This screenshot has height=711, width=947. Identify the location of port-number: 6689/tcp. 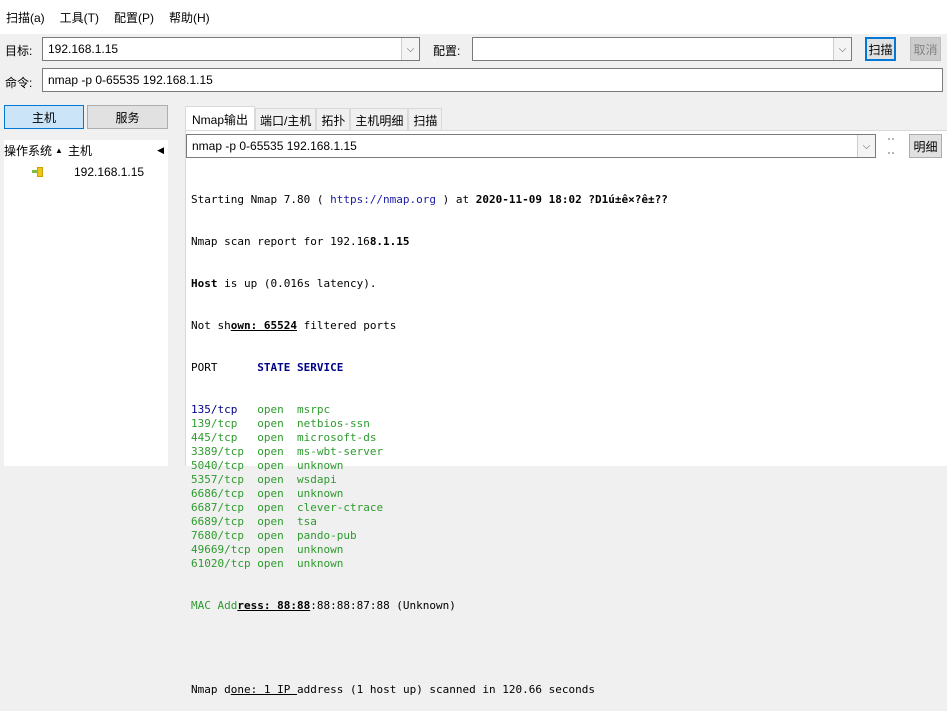
(221, 521).